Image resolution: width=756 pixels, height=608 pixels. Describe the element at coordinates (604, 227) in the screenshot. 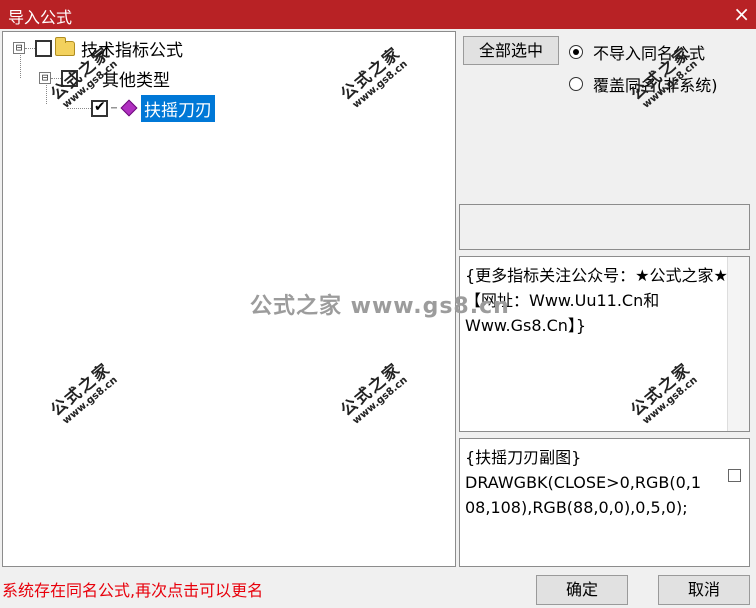

I see `blank-field` at that location.